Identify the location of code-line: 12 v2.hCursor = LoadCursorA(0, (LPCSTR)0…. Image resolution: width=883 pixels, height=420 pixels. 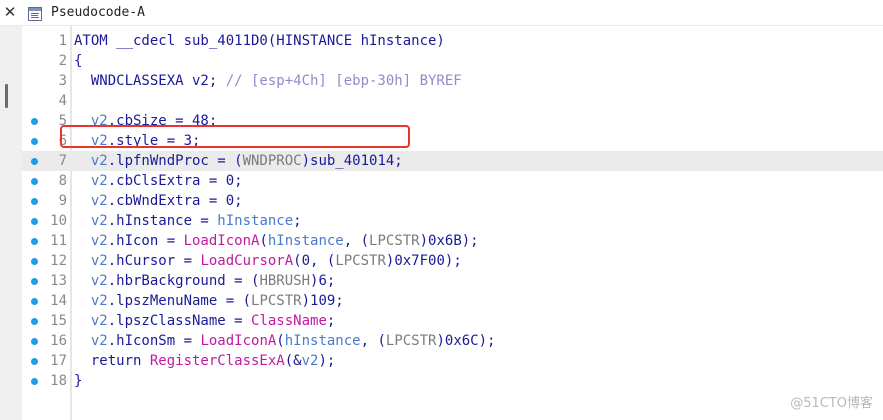
(452, 261).